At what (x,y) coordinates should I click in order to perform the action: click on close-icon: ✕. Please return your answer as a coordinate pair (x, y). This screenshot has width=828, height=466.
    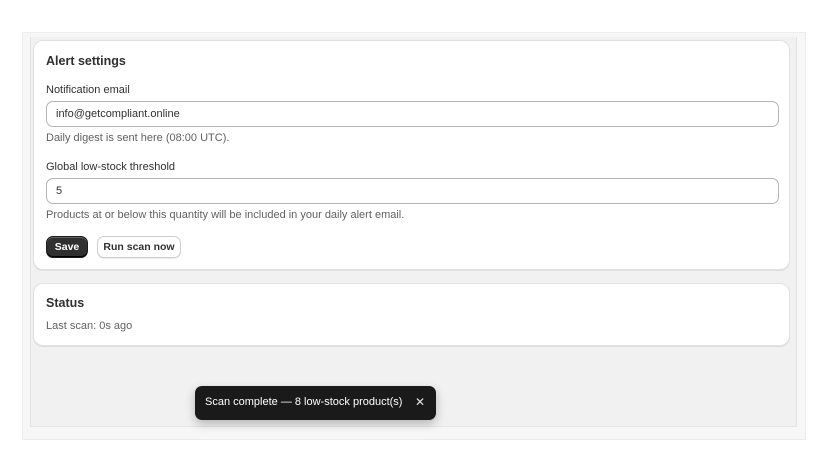
    Looking at the image, I should click on (420, 402).